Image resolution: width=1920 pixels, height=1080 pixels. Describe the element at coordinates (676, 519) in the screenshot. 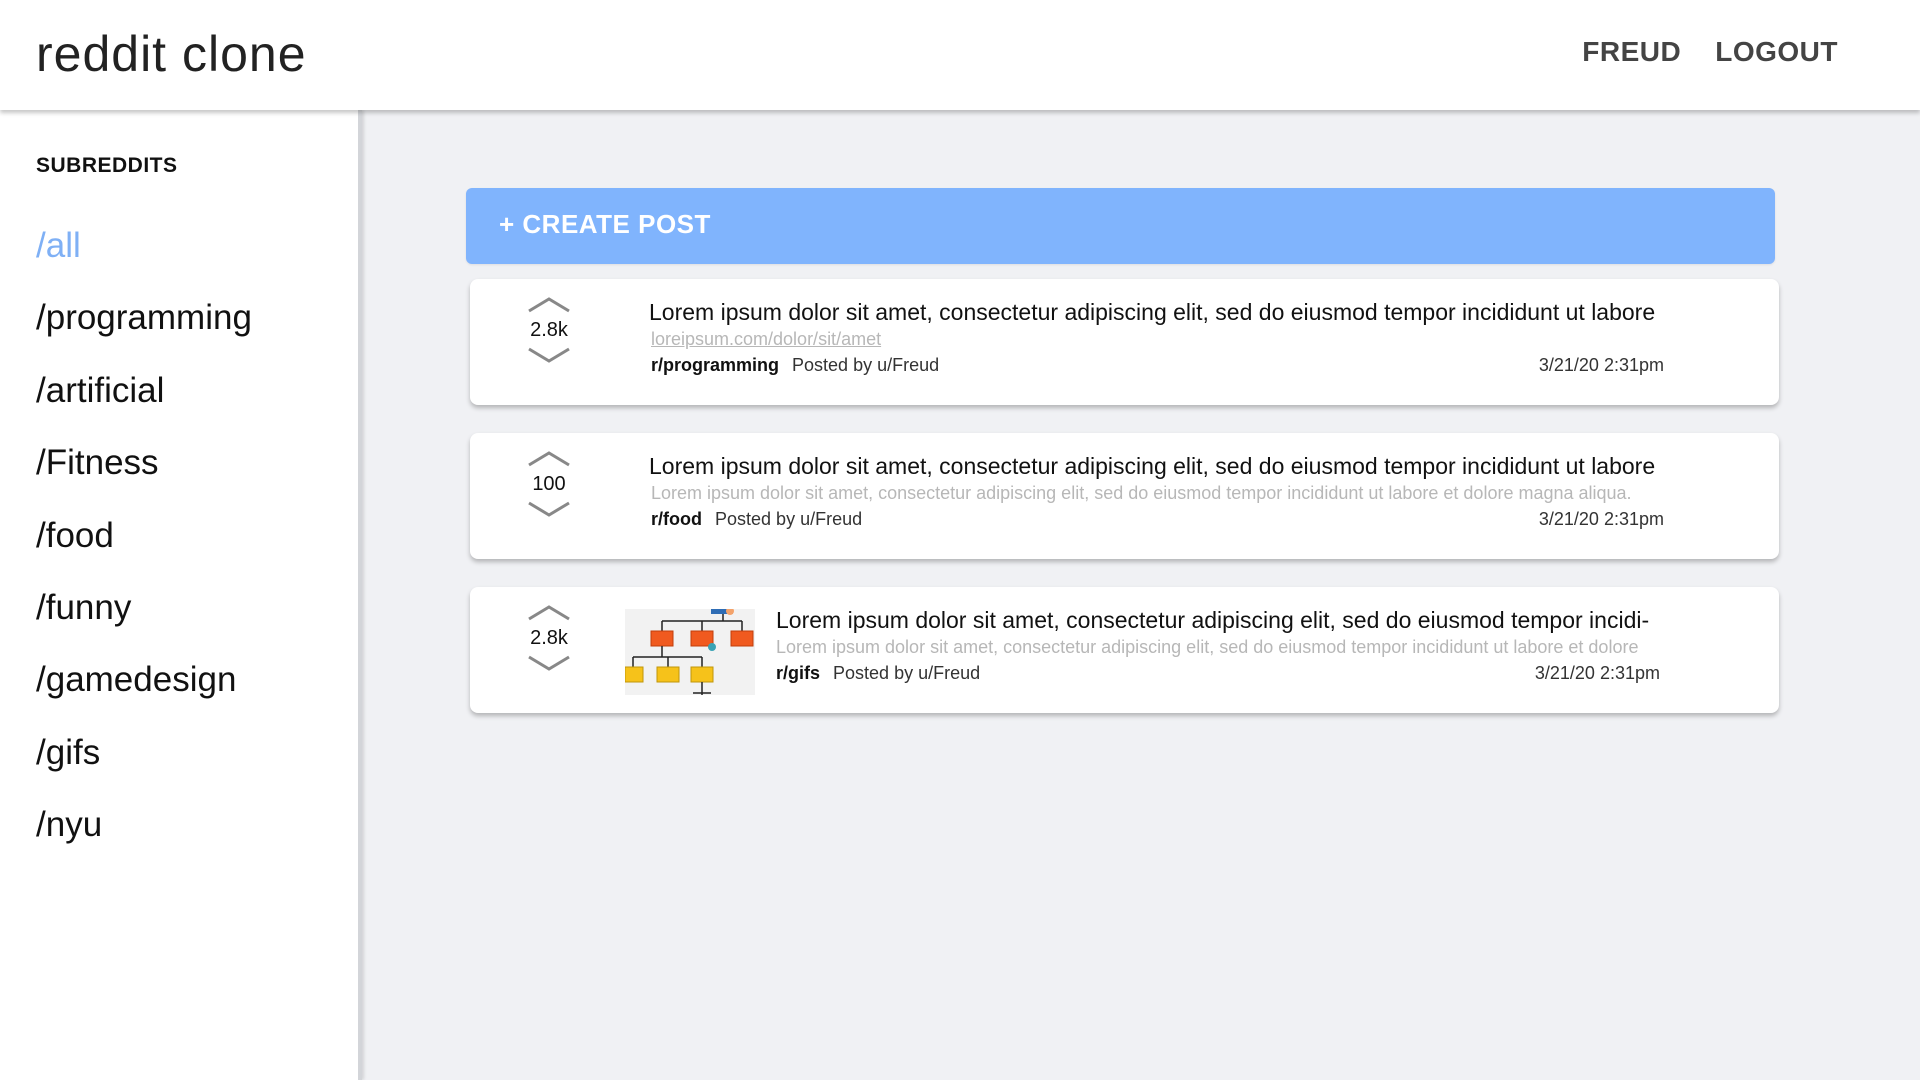

I see `post-subreddit: r/food` at that location.